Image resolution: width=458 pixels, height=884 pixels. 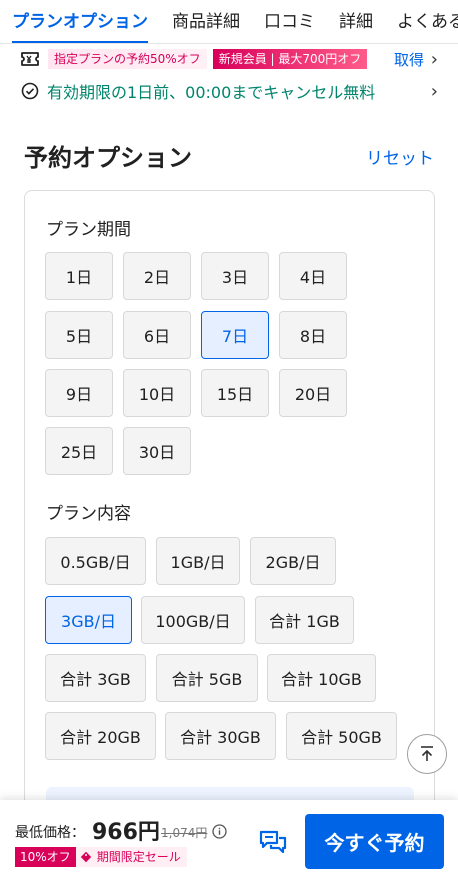 What do you see at coordinates (95, 678) in the screenshot?
I see `content-option: 合計 3GB` at bounding box center [95, 678].